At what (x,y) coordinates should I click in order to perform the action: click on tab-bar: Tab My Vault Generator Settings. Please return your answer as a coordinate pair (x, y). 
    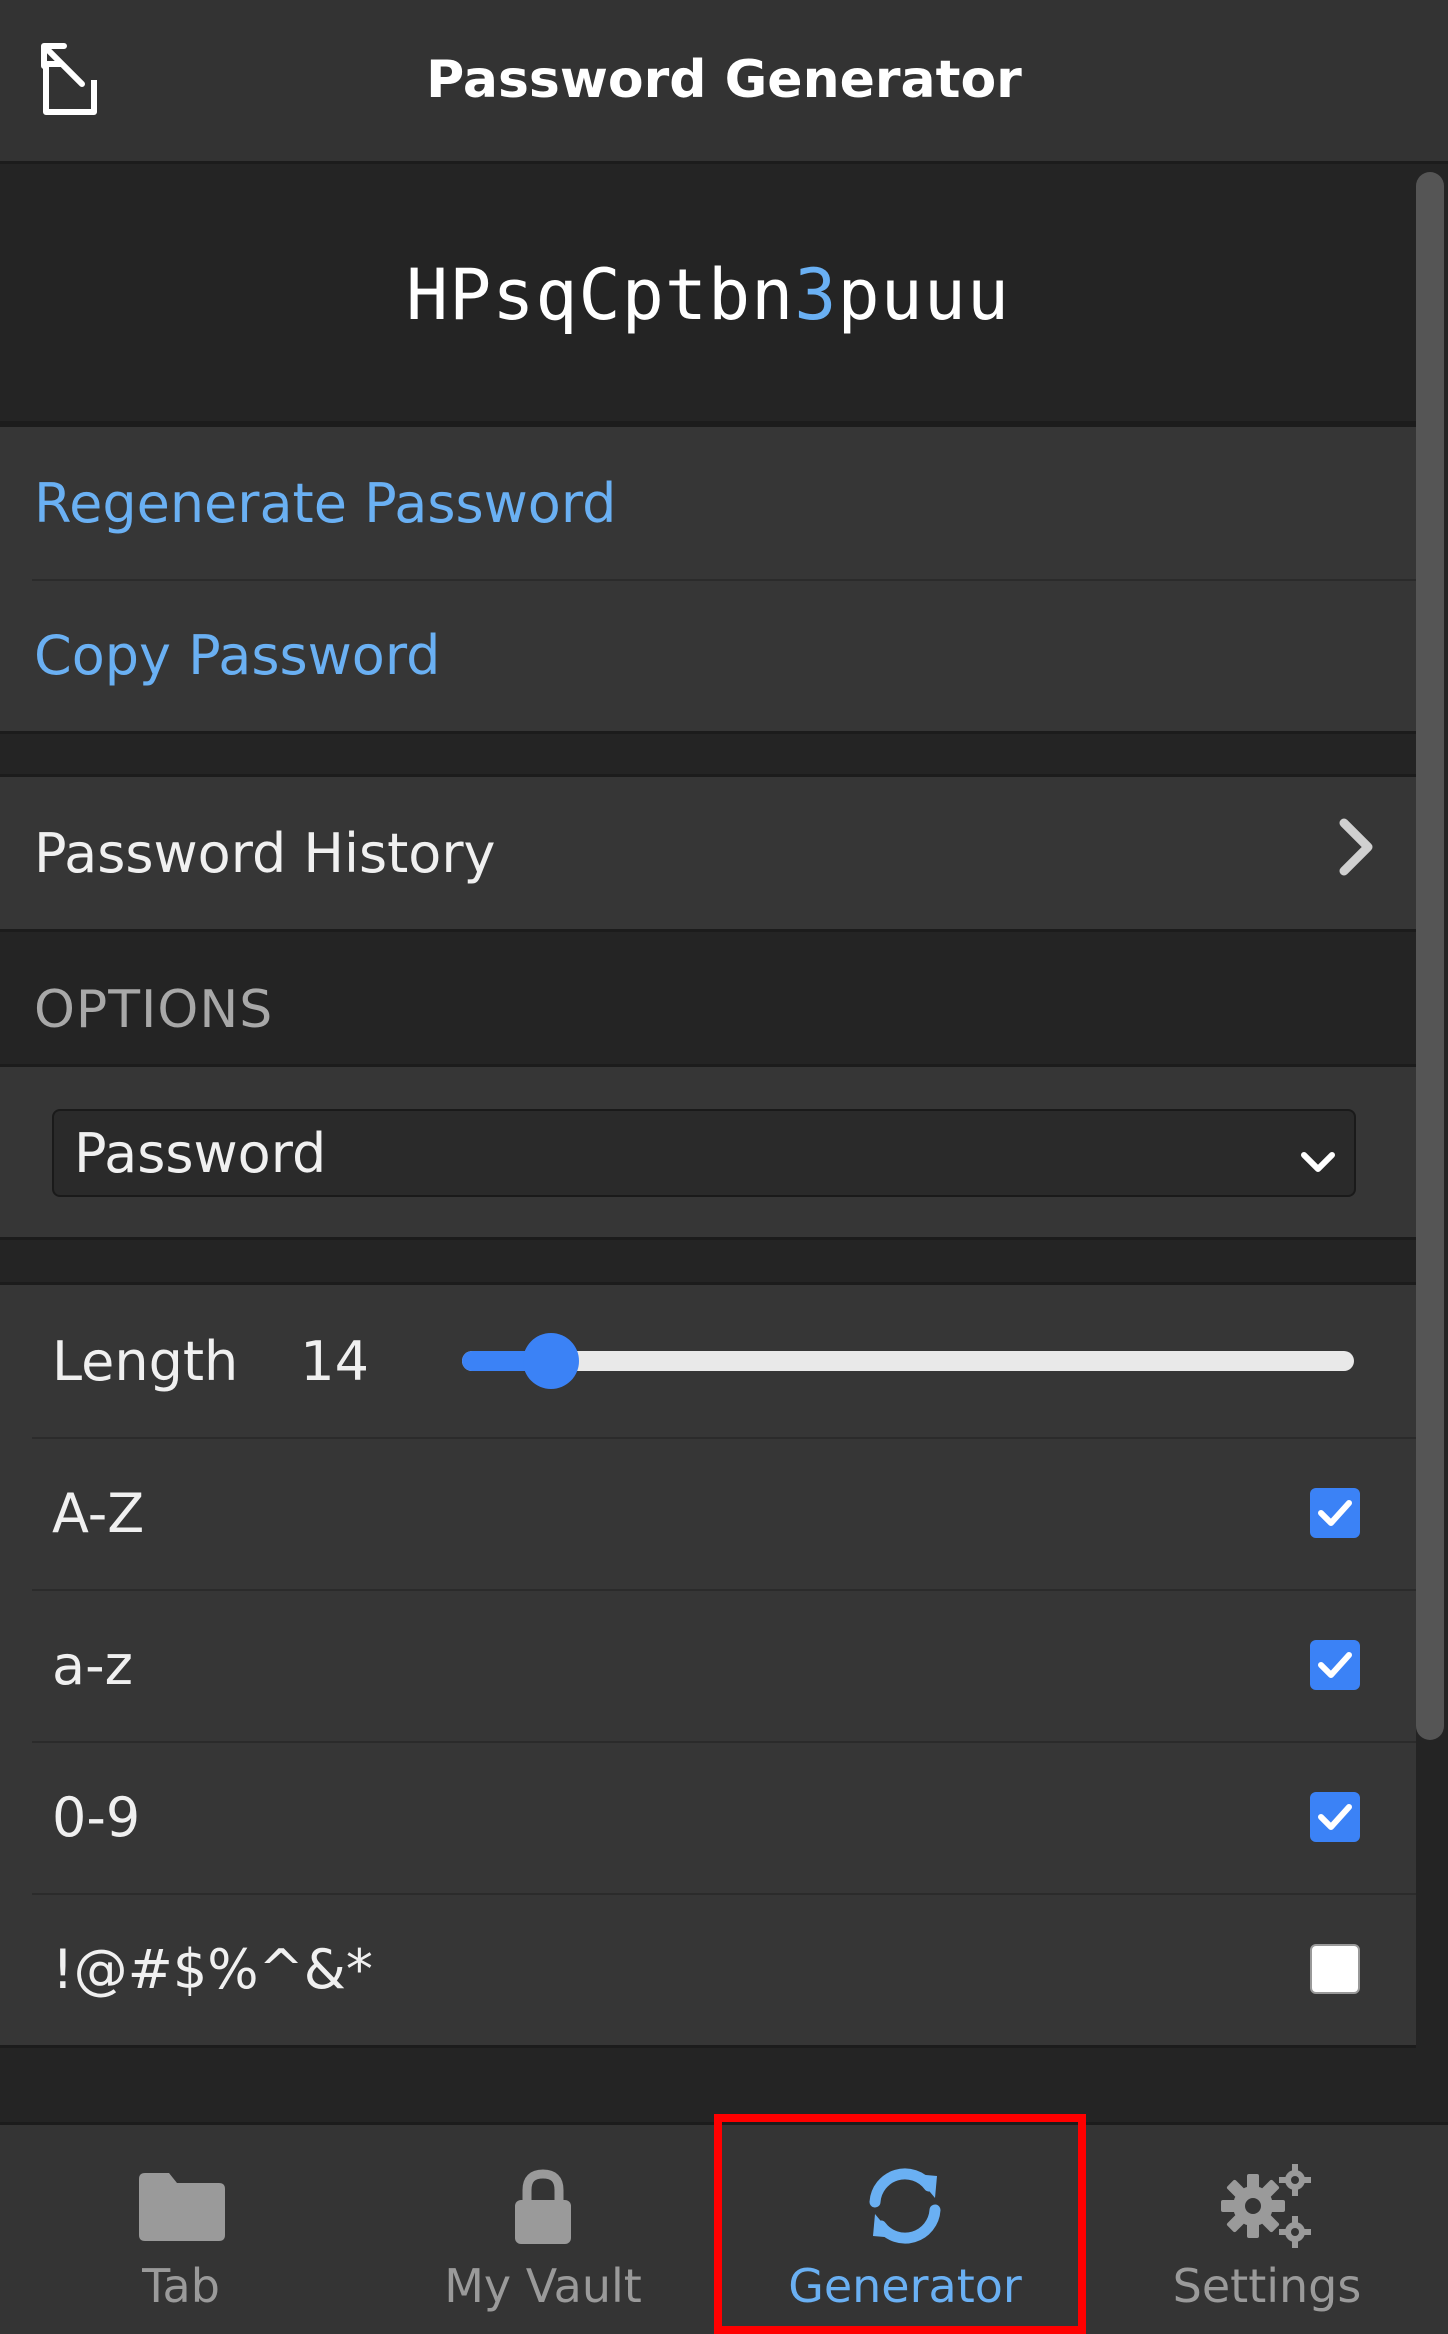
    Looking at the image, I should click on (724, 2228).